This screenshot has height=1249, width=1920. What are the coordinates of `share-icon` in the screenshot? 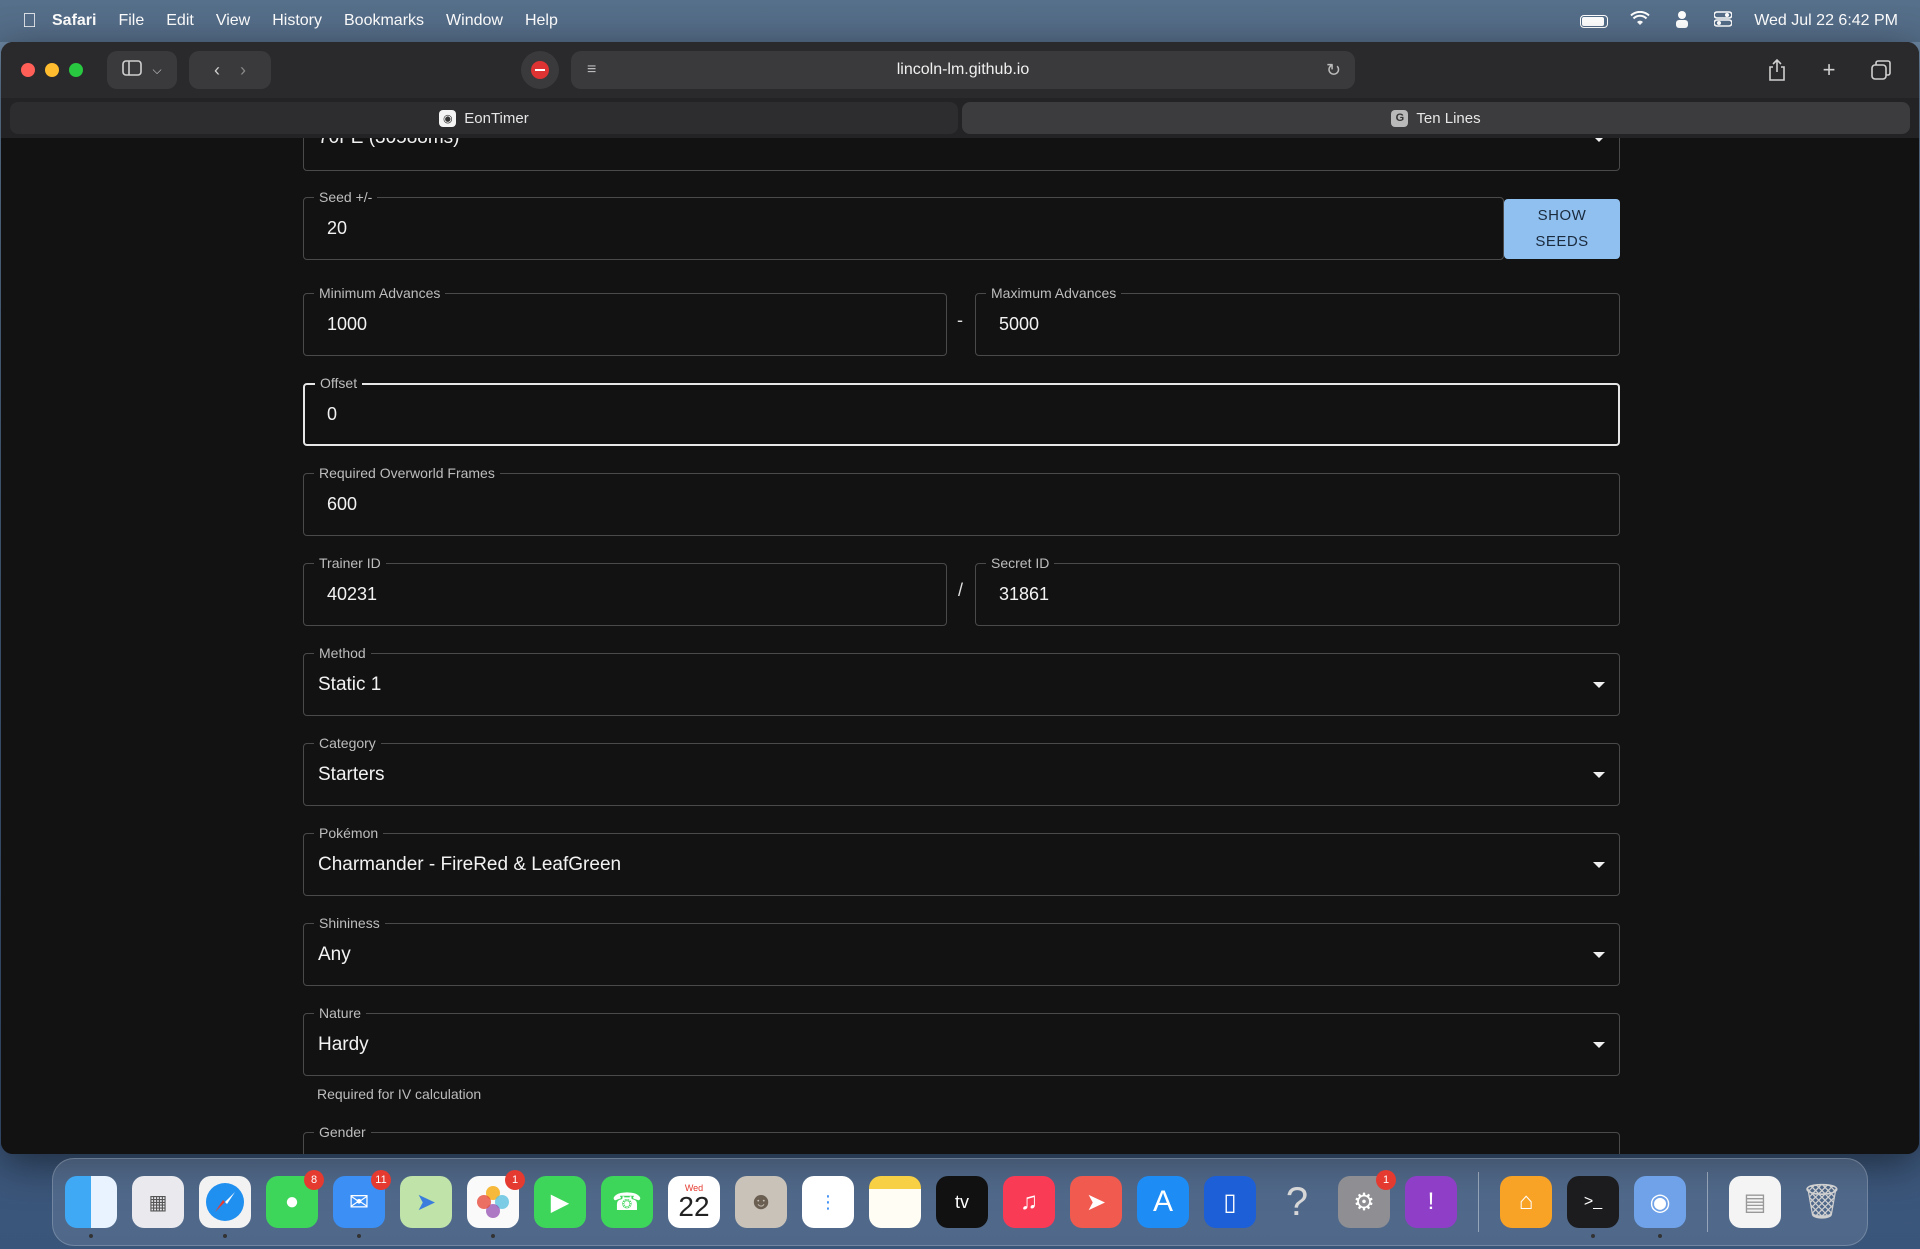 It's located at (1777, 70).